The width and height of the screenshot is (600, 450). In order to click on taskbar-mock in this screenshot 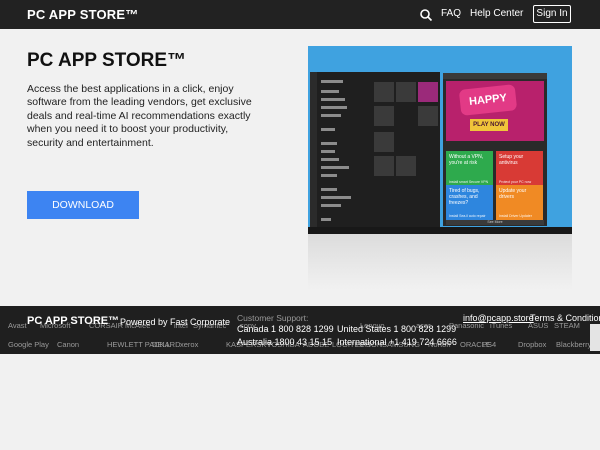, I will do `click(440, 230)`.